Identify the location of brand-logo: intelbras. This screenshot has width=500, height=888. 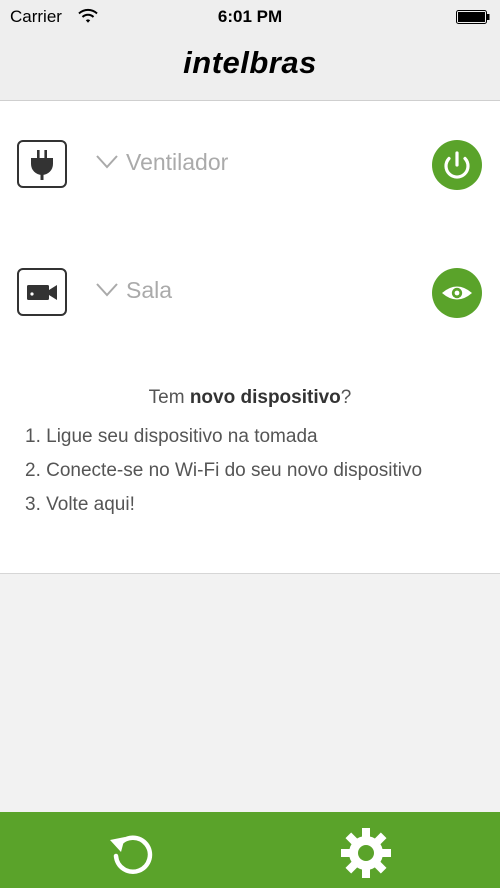
(250, 62).